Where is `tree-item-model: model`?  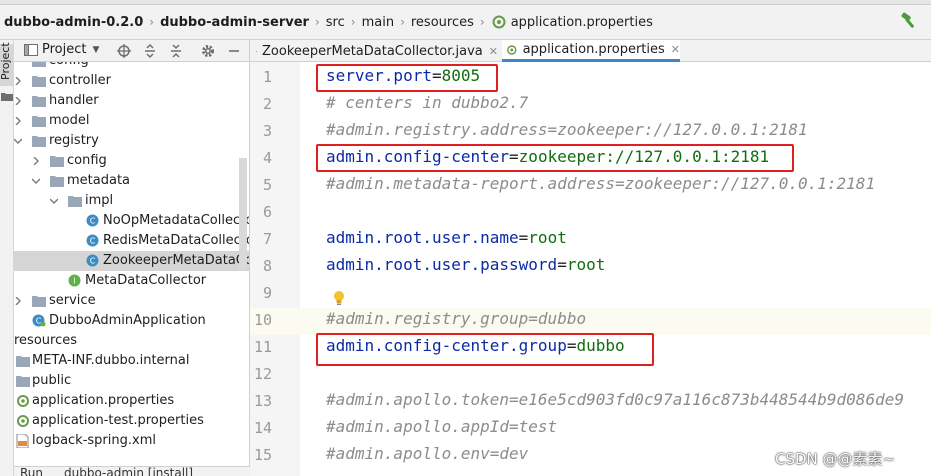 tree-item-model: model is located at coordinates (132, 121).